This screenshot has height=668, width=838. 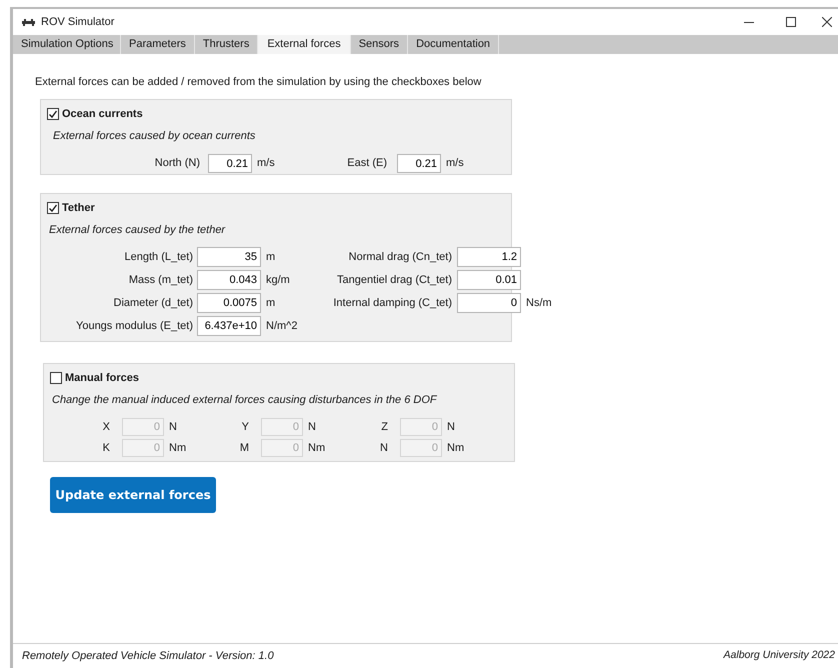 I want to click on field-label: K, so click(x=106, y=448).